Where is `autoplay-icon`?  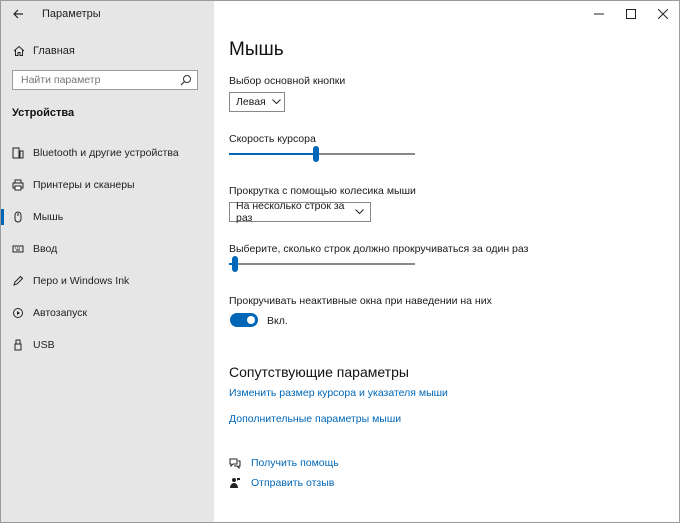 autoplay-icon is located at coordinates (18, 313).